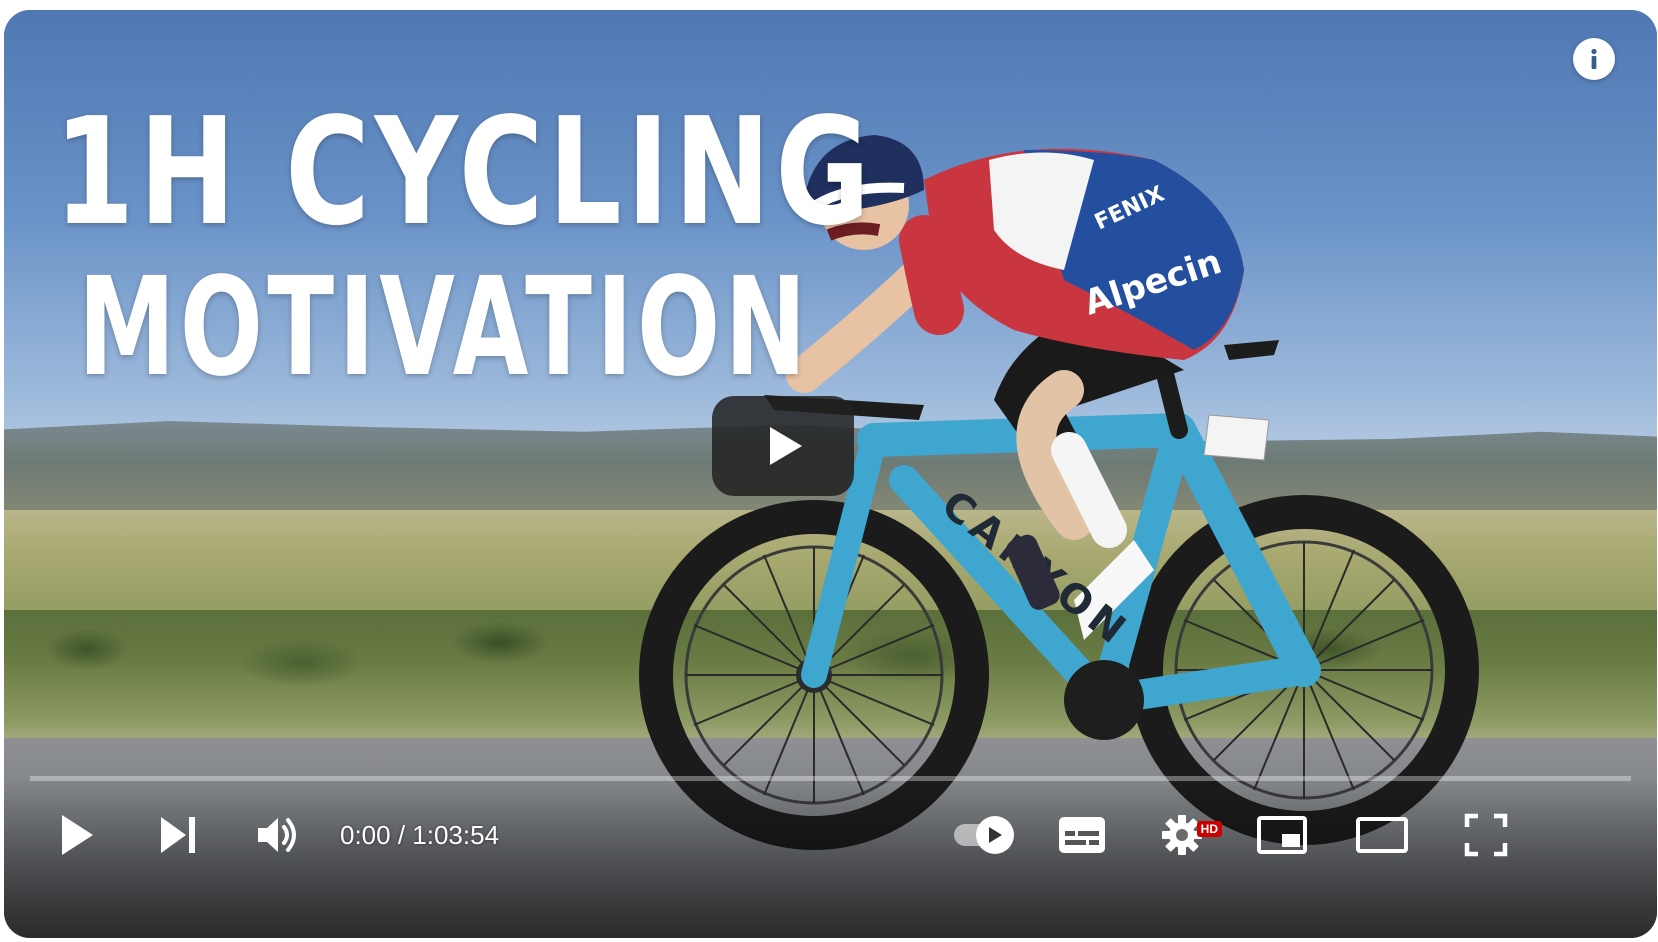 This screenshot has width=1658, height=942. I want to click on progress-bar, so click(830, 778).